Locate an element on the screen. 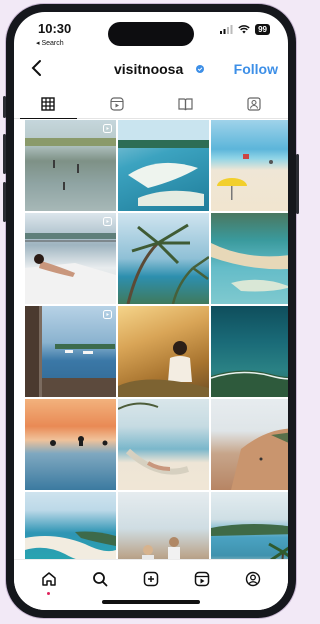 The height and width of the screenshot is (624, 320). tab-guides is located at coordinates (185, 104).